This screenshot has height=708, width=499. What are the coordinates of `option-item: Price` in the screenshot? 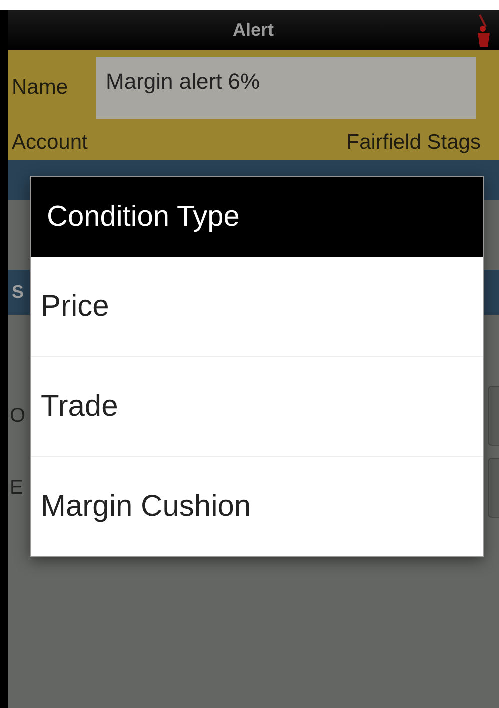 It's located at (257, 306).